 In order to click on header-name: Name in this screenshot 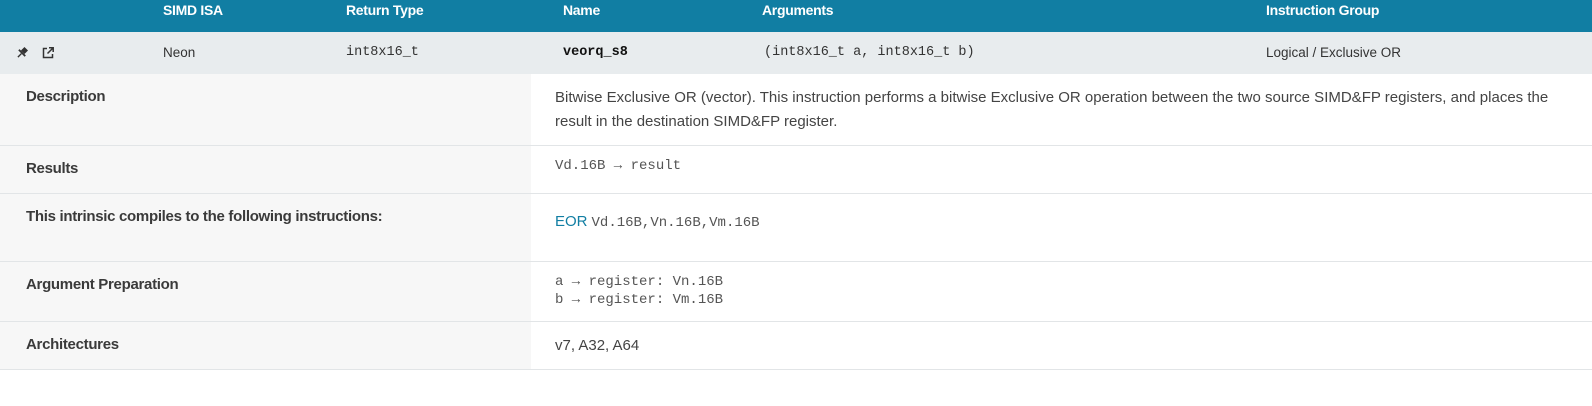, I will do `click(581, 10)`.